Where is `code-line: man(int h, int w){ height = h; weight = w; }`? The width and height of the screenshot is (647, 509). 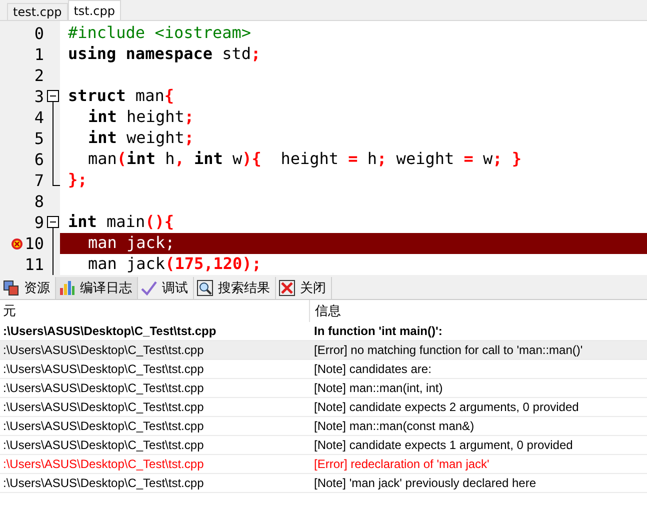 code-line: man(int h, int w){ height = h; weight = w; } is located at coordinates (305, 159).